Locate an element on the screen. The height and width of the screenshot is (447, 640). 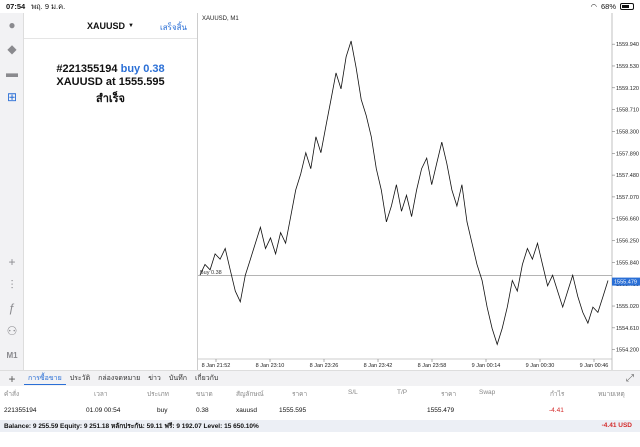
battery-fill is located at coordinates (625, 6).